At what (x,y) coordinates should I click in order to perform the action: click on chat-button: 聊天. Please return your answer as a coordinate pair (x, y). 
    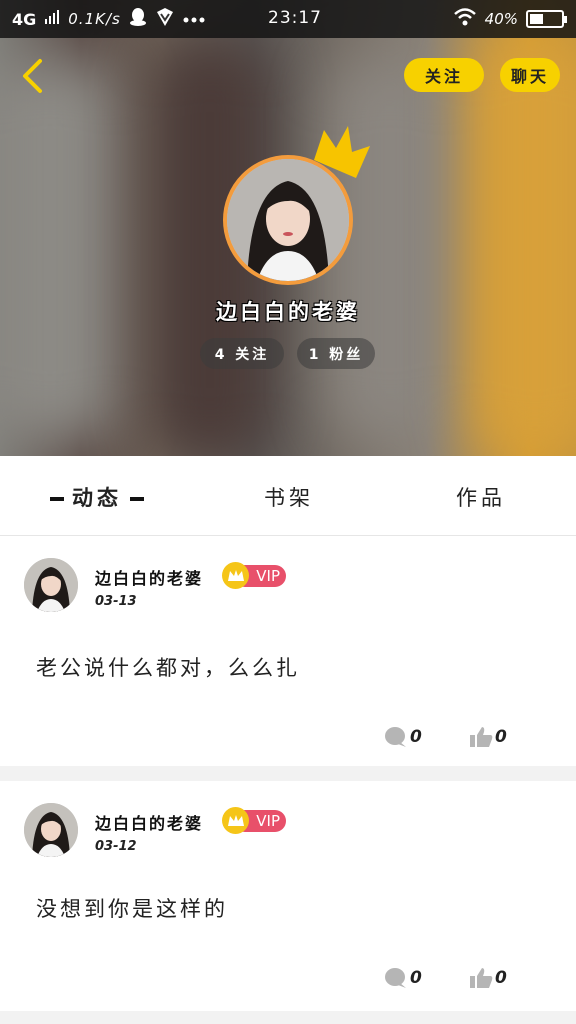
    Looking at the image, I should click on (530, 75).